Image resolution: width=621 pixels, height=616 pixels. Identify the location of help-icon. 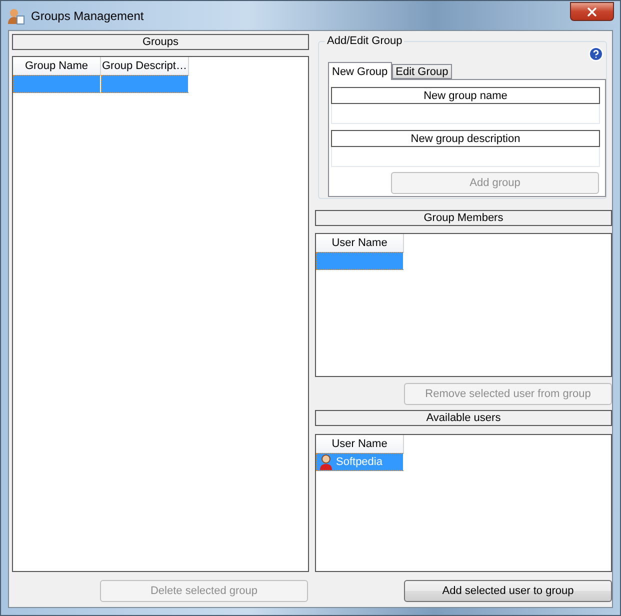
(596, 54).